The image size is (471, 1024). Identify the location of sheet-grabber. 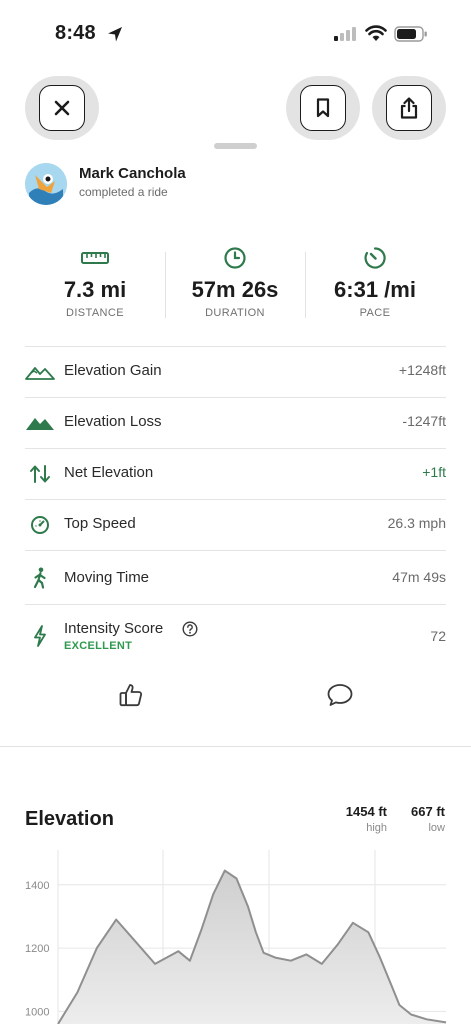
(235, 146).